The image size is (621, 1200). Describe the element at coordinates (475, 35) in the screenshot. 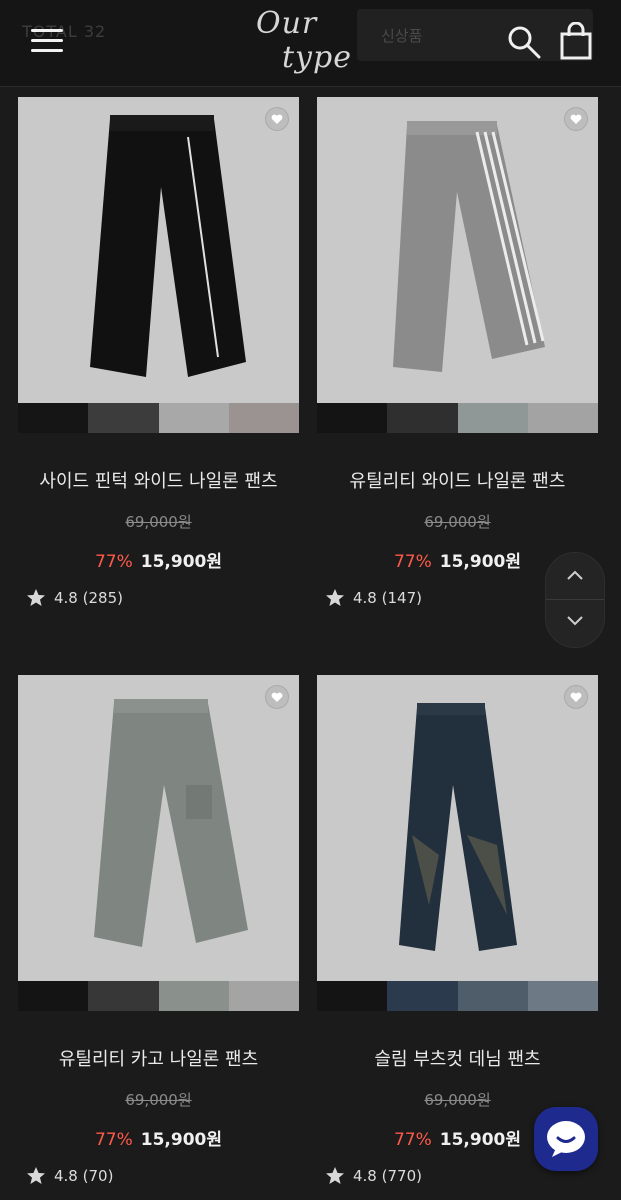

I see `search-input: 신상품` at that location.